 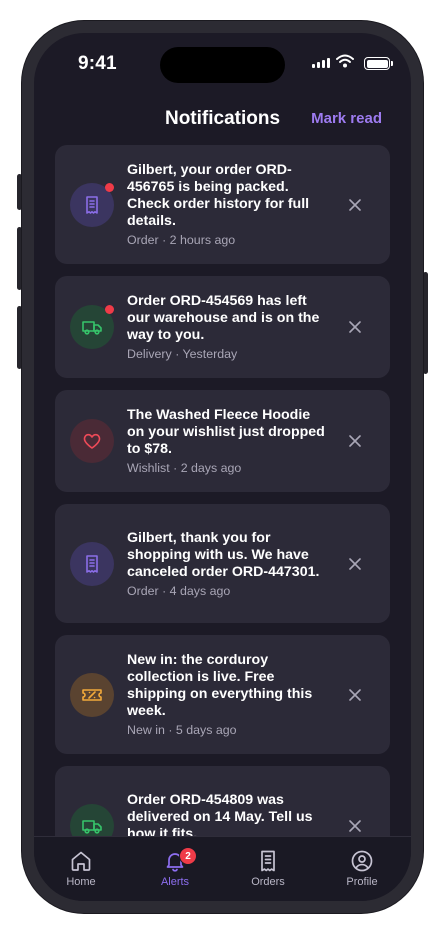 I want to click on tab-label: Alerts, so click(x=175, y=882).